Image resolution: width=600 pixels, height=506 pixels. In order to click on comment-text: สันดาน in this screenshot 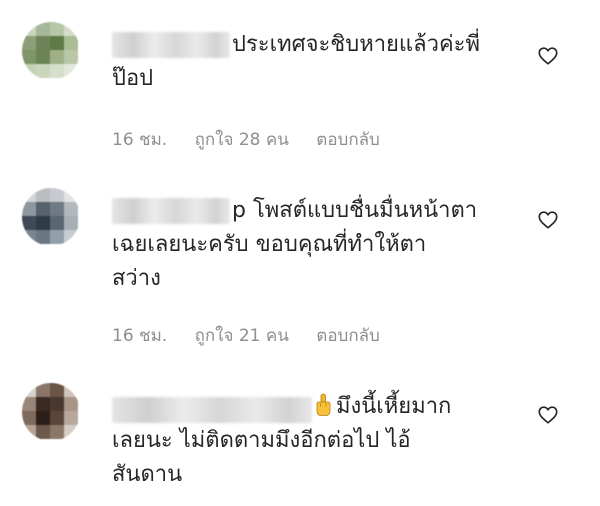, I will do `click(147, 474)`.